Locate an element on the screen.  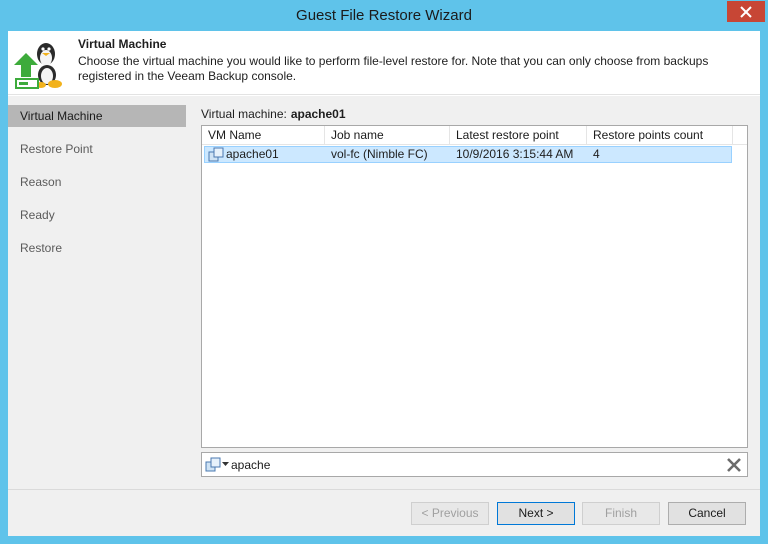
search-bar is located at coordinates (474, 464).